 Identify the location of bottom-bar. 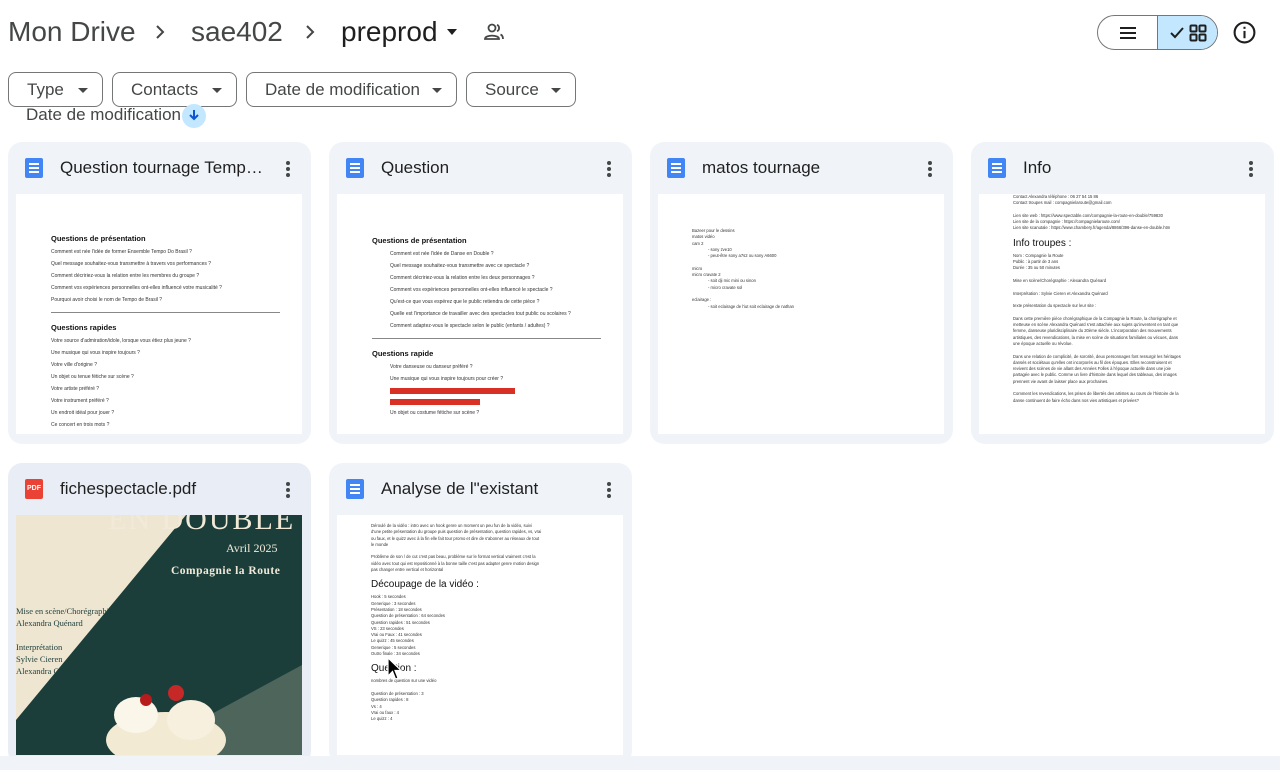
(640, 763).